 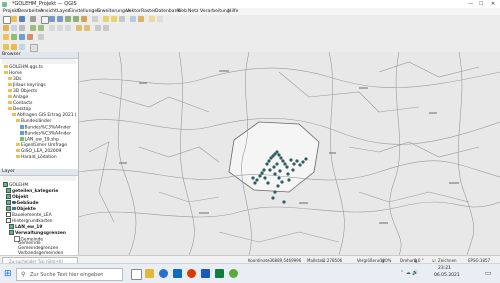 What do you see at coordinates (193, 11) in the screenshot?
I see `menu-netz: Netz` at bounding box center [193, 11].